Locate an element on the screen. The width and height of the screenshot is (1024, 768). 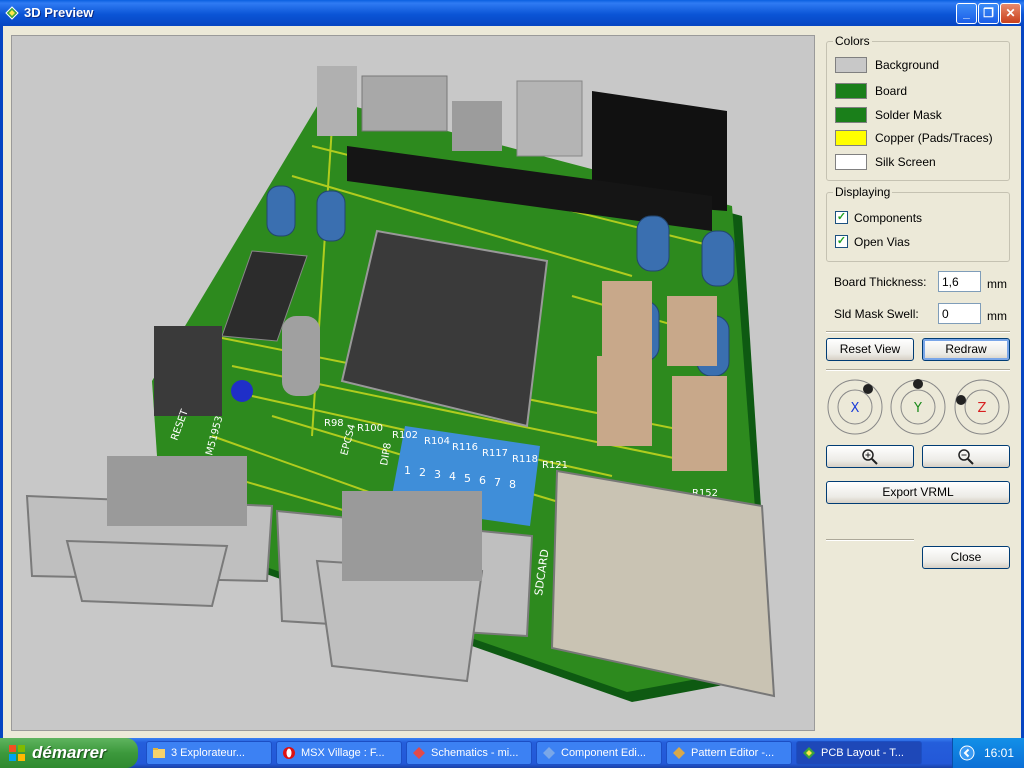
rotate-z-control: Z is located at coordinates (982, 407).